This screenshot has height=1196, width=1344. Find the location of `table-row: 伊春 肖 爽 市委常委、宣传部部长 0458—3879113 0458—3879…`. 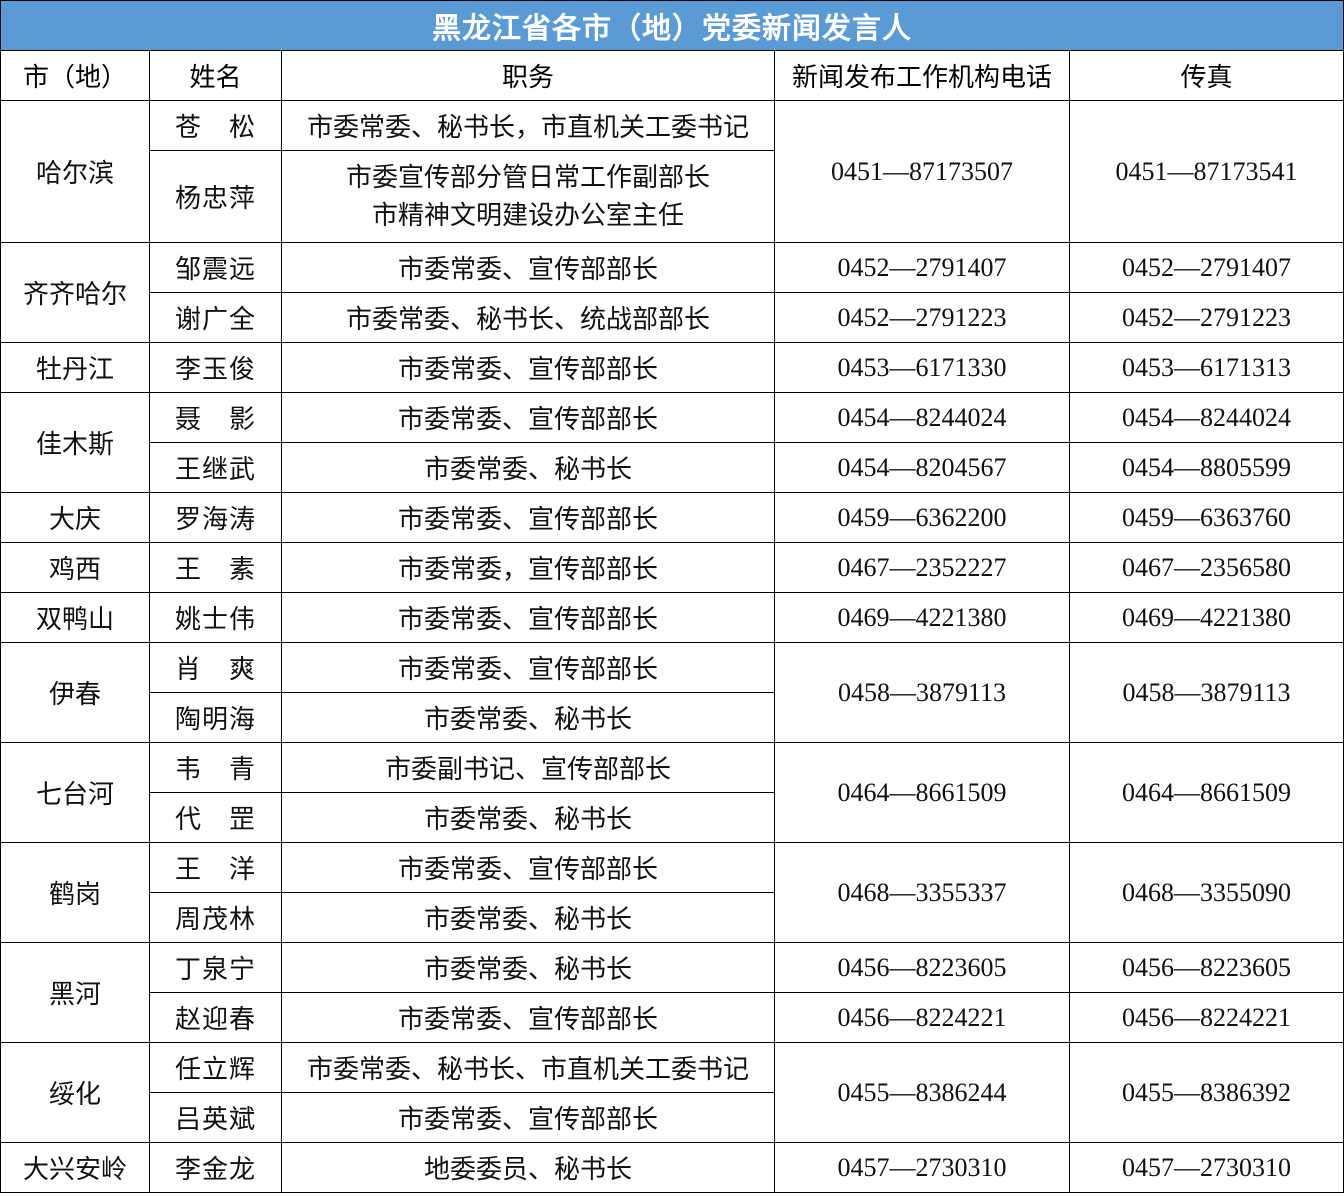

table-row: 伊春 肖 爽 市委常委、宣传部部长 0458—3879113 0458—3879… is located at coordinates (672, 692).